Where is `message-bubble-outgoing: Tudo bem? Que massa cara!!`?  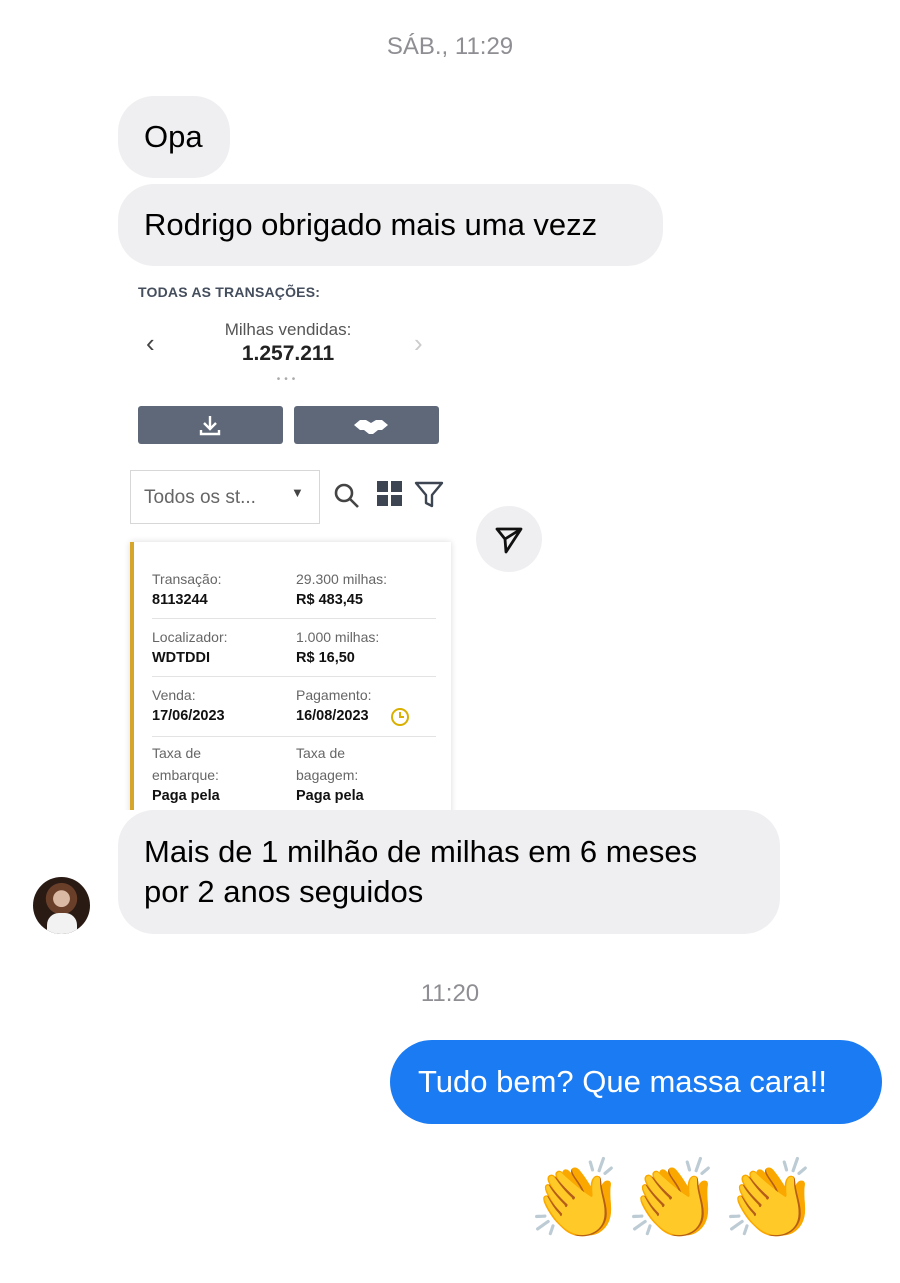 message-bubble-outgoing: Tudo bem? Que massa cara!! is located at coordinates (636, 1082).